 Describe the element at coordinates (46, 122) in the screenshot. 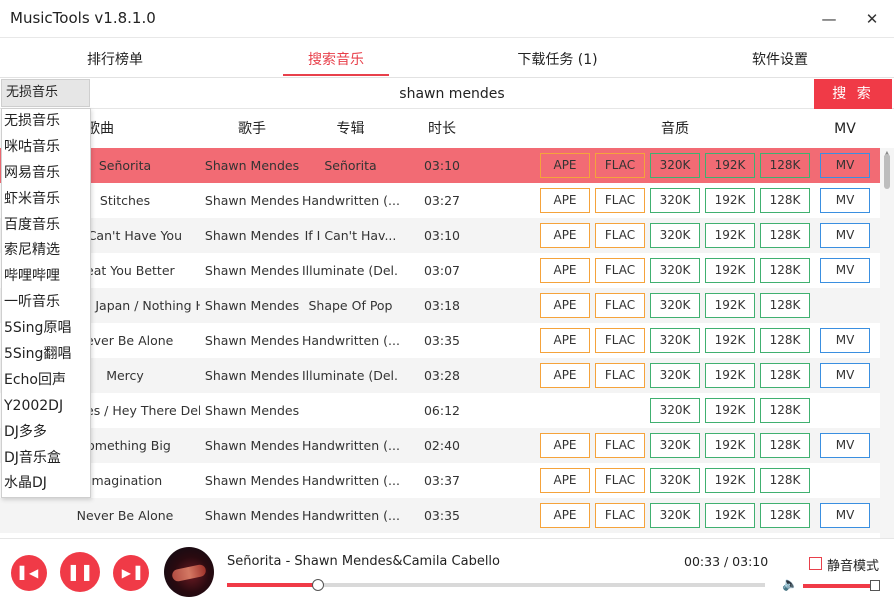

I see `source-option: 无损音乐` at that location.